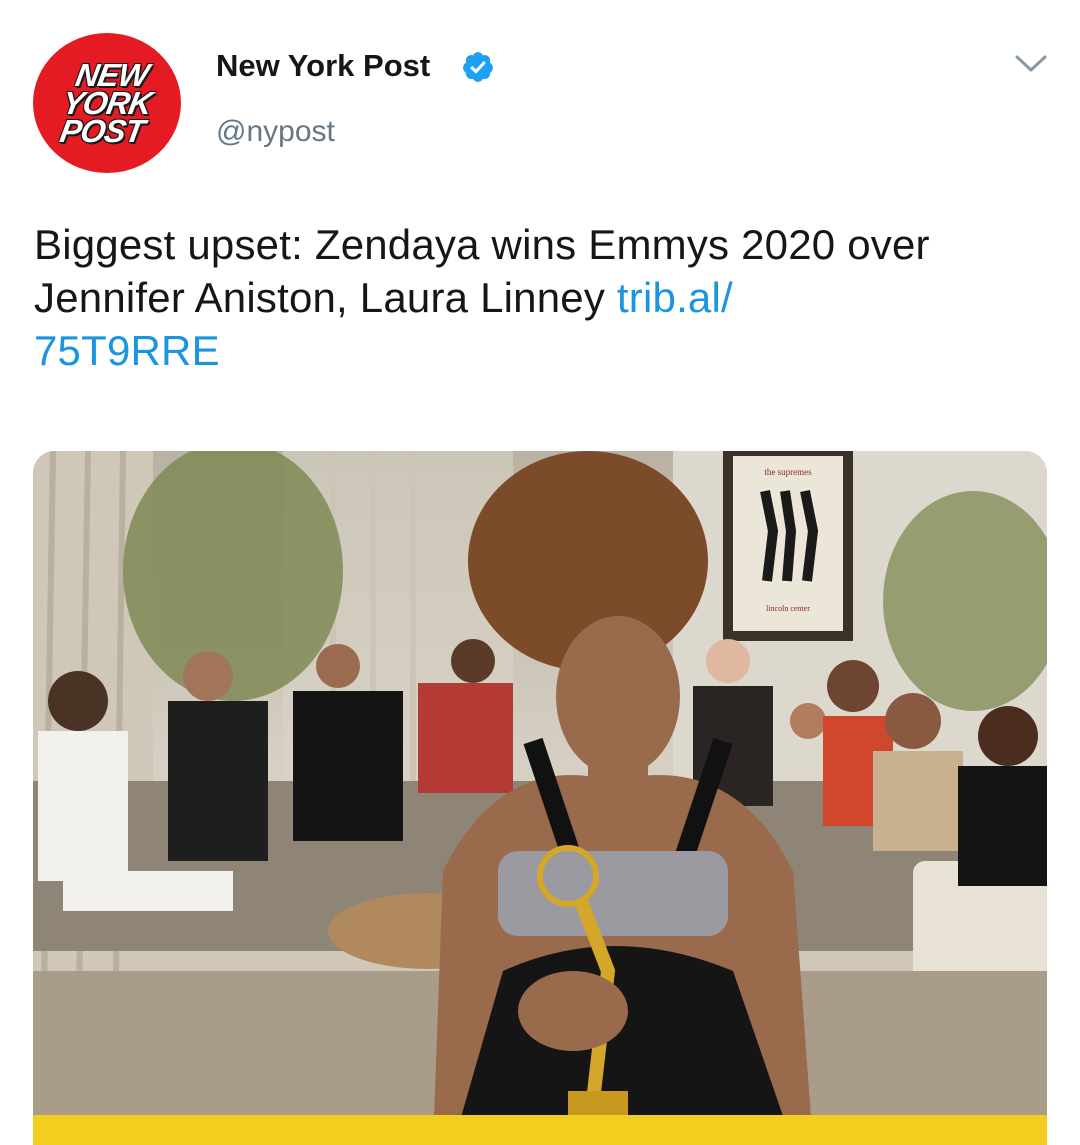 This screenshot has height=1145, width=1080. I want to click on nypost-logo: NEW YORK POST, so click(107, 103).